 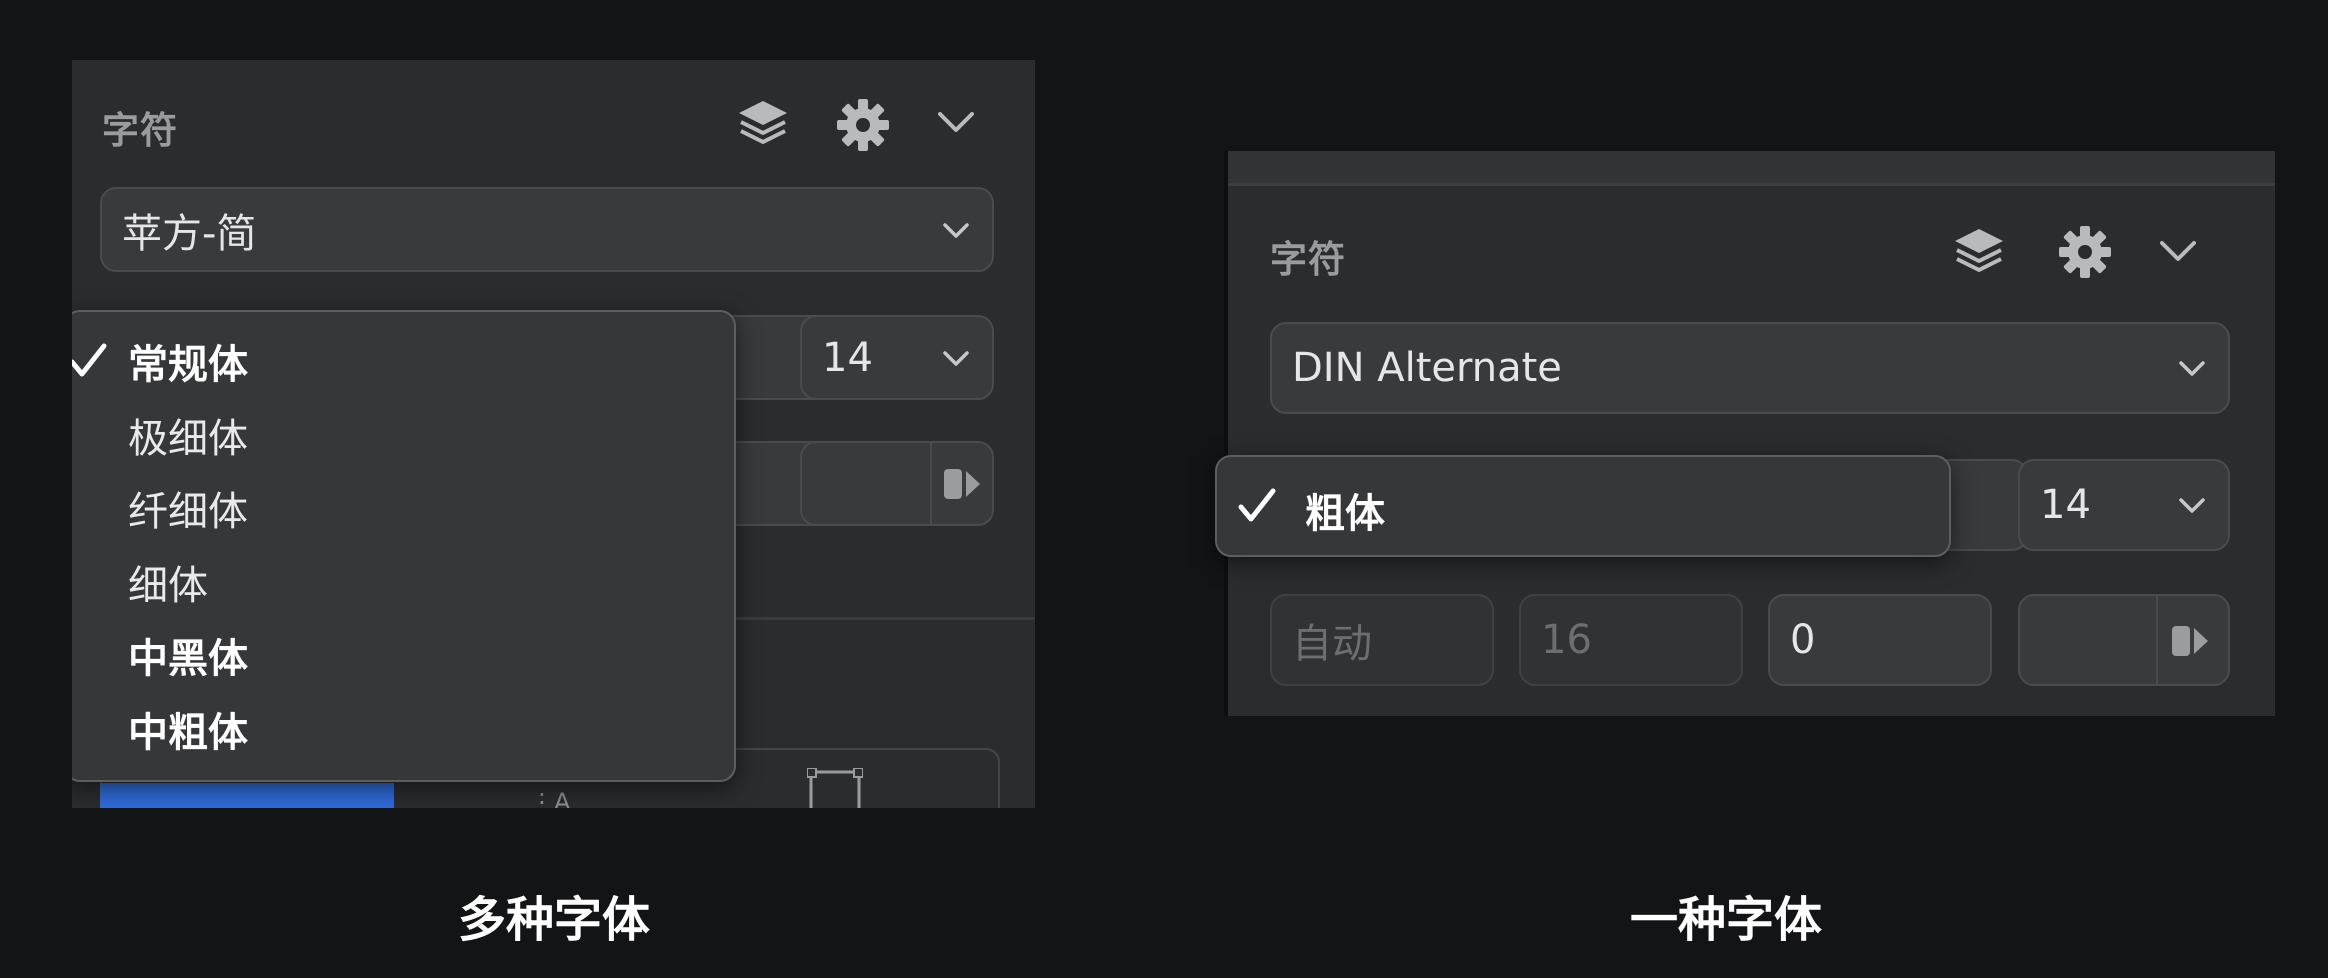 I want to click on menu-item-light: 细体, so click(x=168, y=582).